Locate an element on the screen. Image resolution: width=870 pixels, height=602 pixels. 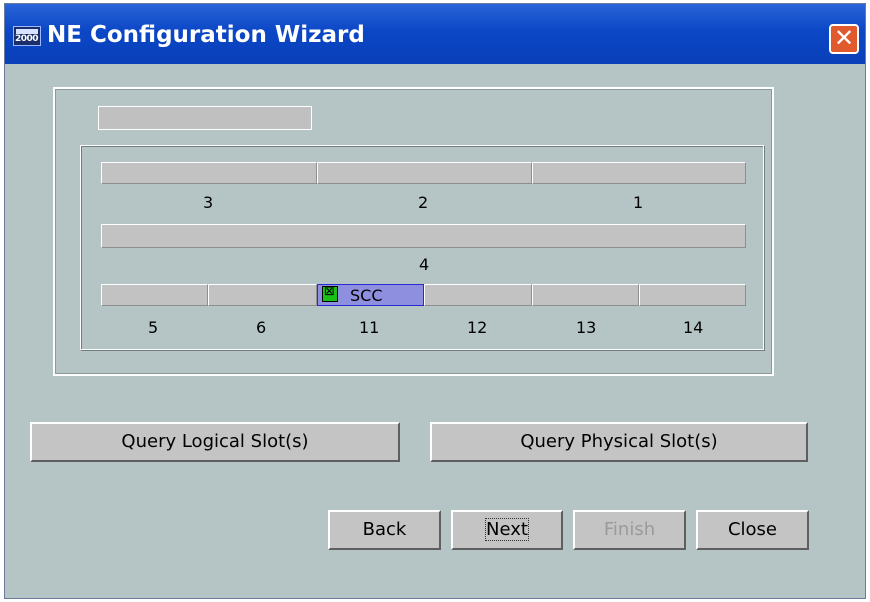
slot-number-6: 6 is located at coordinates (261, 327).